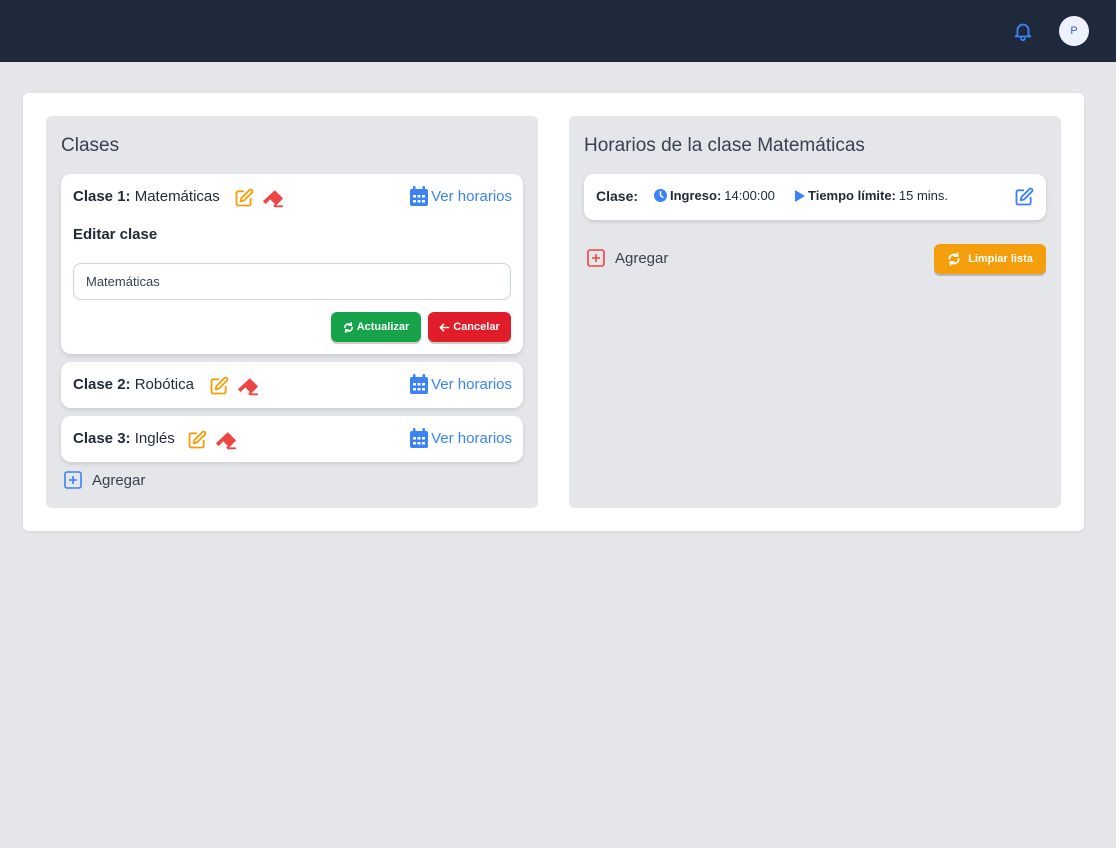 The height and width of the screenshot is (848, 1116). Describe the element at coordinates (990, 259) in the screenshot. I see `limpiar-lista-button: Limpiar lista` at that location.